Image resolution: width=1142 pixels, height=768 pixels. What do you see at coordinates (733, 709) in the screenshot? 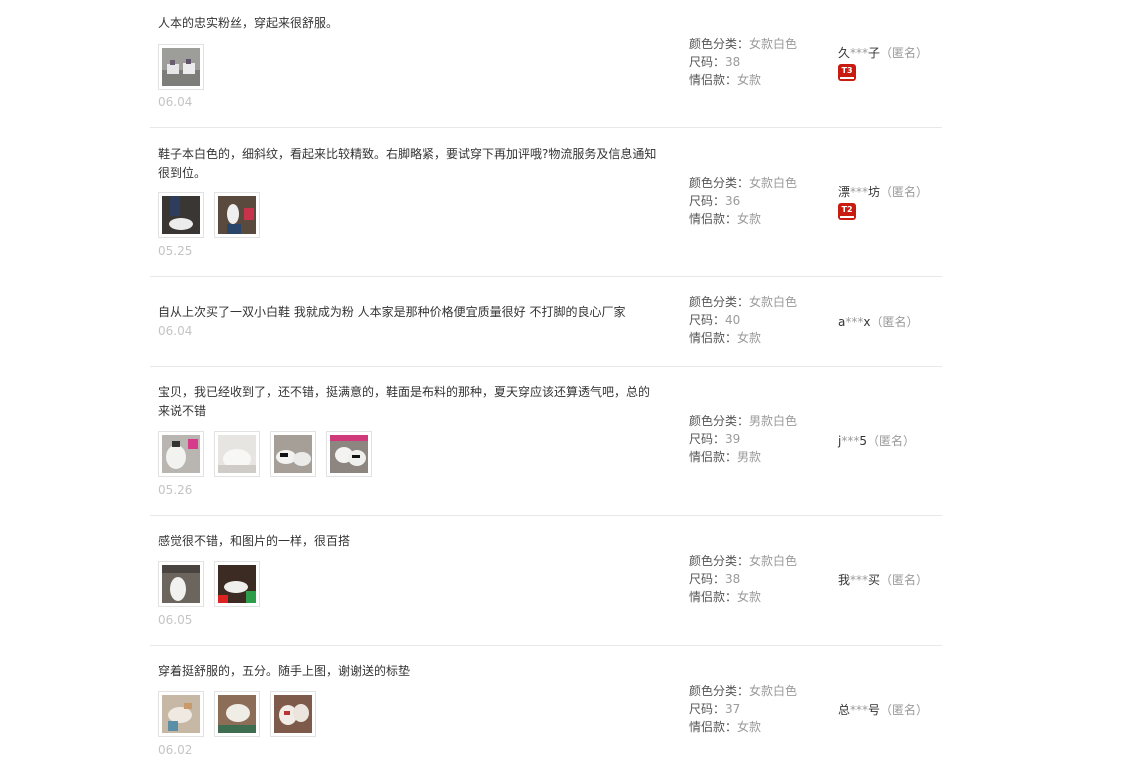
I see `sku-size: 37` at bounding box center [733, 709].